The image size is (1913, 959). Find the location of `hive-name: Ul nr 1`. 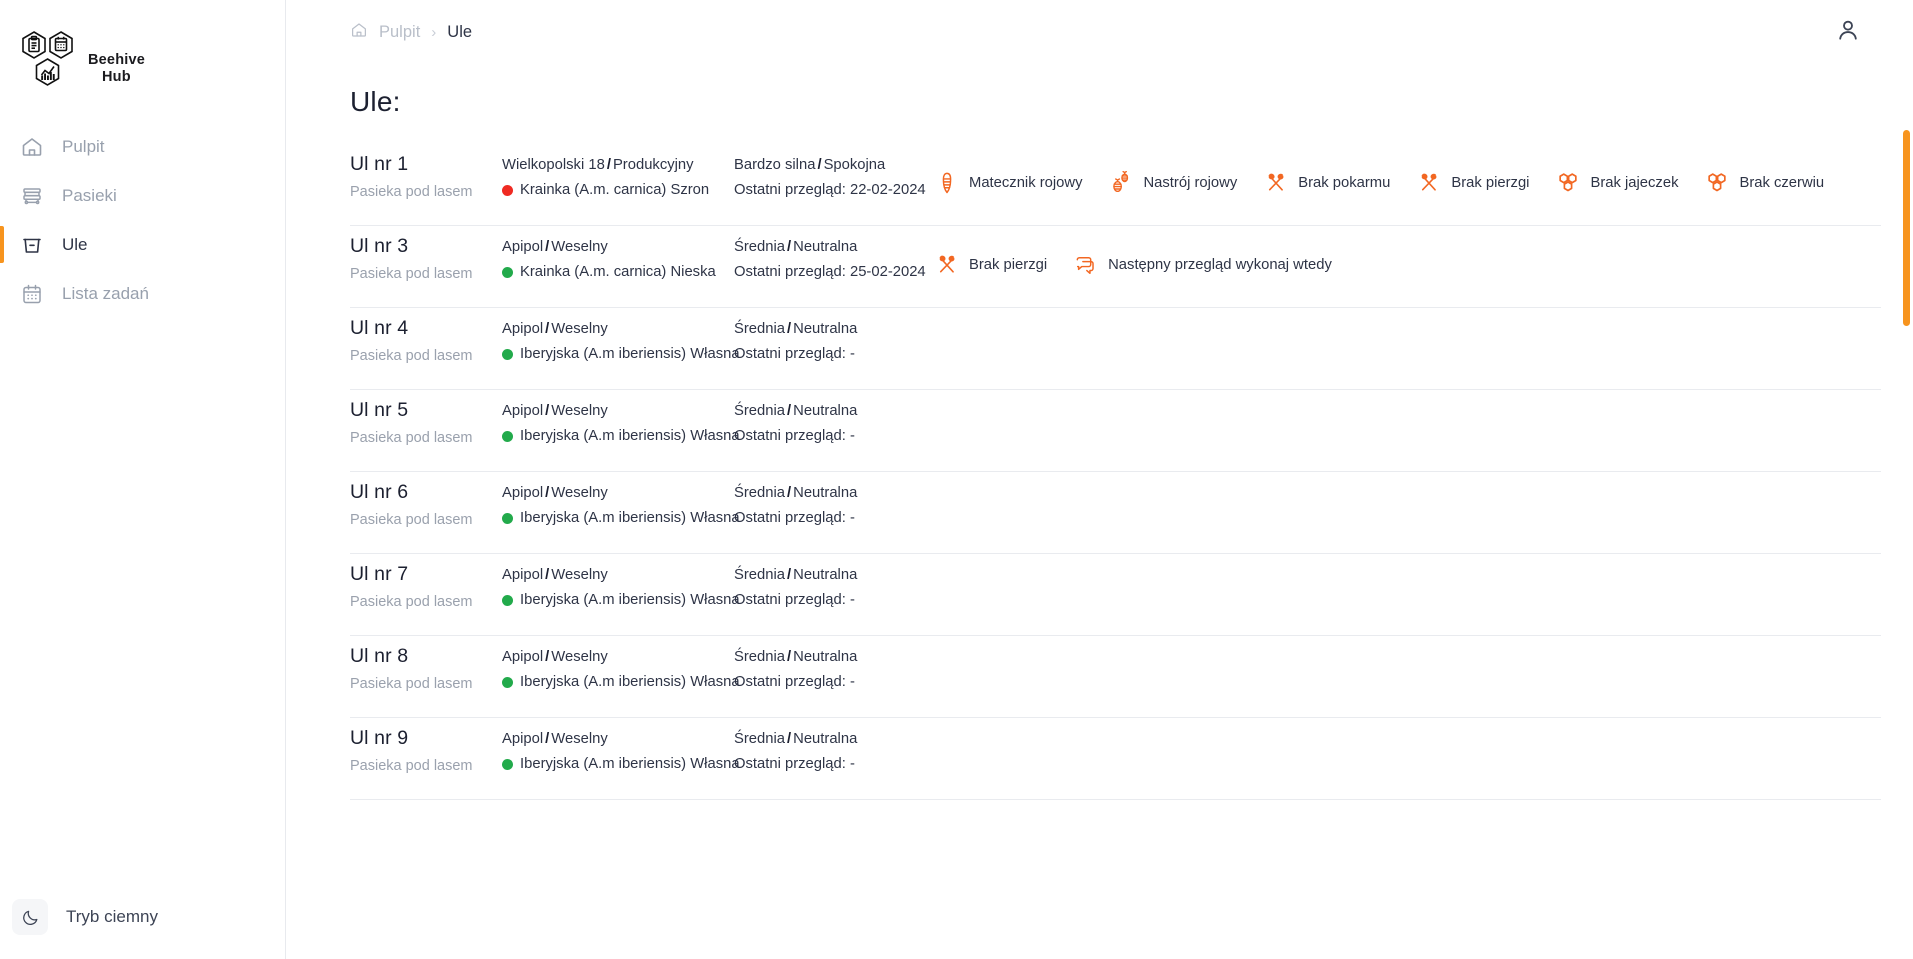

hive-name: Ul nr 1 is located at coordinates (379, 164).